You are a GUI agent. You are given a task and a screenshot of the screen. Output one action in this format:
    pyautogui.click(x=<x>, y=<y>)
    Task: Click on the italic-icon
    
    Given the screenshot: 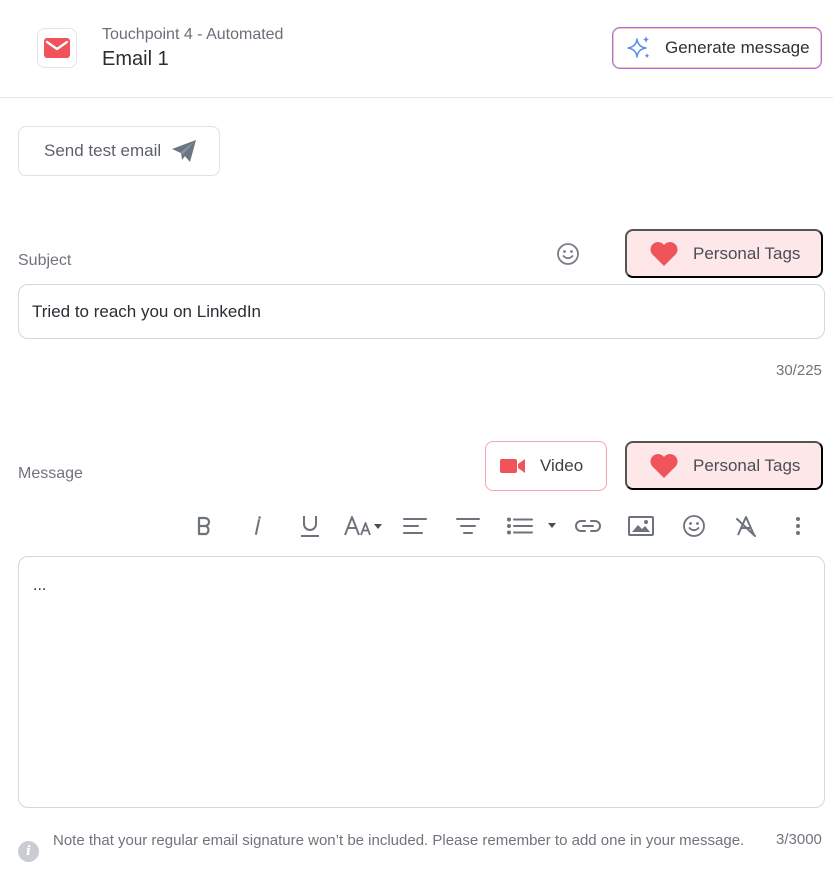 What is the action you would take?
    pyautogui.click(x=258, y=525)
    